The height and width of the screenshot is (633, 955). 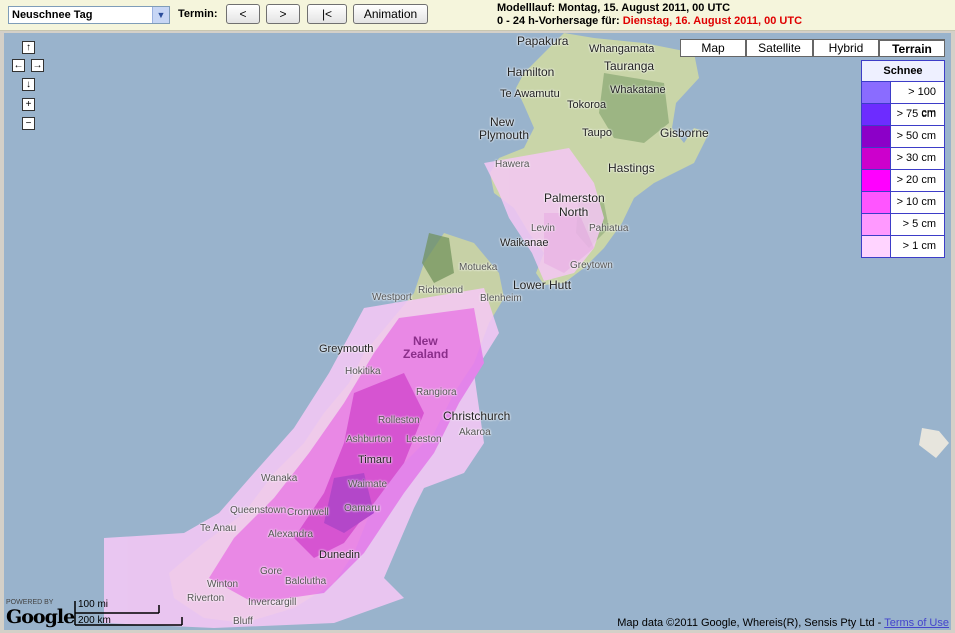 I want to click on legend-label: > 20 cm, so click(x=916, y=180).